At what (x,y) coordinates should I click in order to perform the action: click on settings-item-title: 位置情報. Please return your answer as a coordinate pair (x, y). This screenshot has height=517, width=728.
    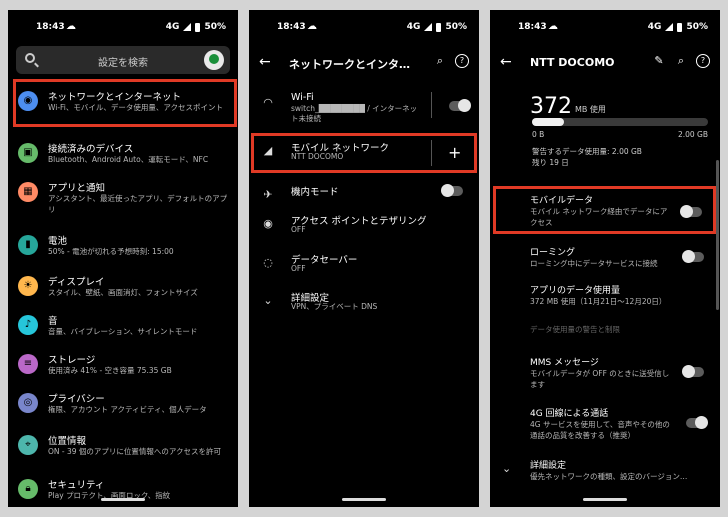
    Looking at the image, I should click on (67, 441).